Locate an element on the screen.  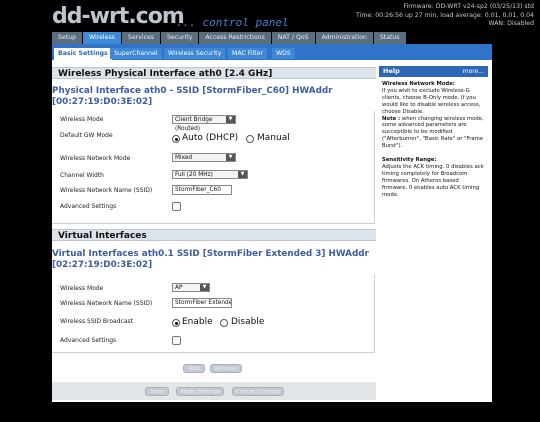
subtab-superchannel: SuperChannel is located at coordinates (136, 53).